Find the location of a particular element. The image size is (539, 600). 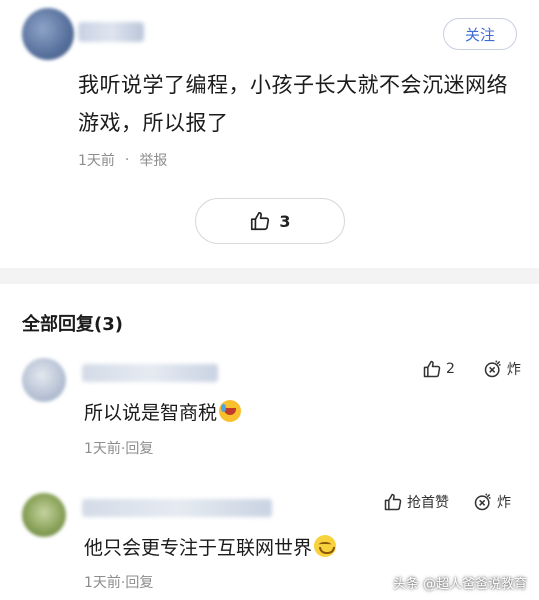

reply-text: 他只会更专注于互联网世界 is located at coordinates (210, 546).